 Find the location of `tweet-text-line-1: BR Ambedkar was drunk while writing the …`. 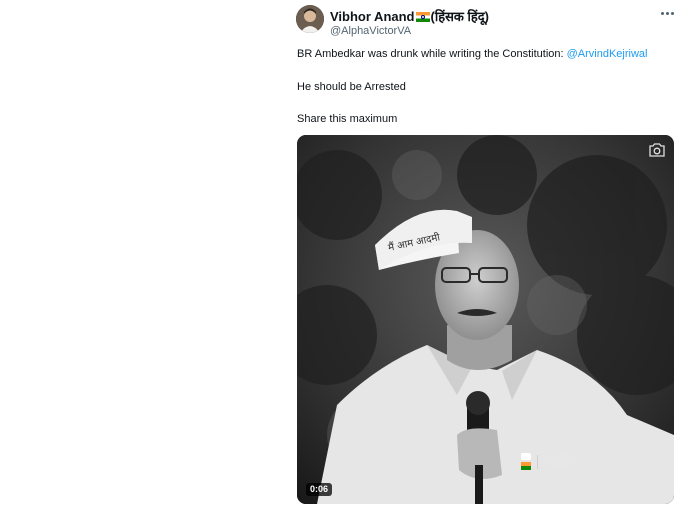

tweet-text-line-1: BR Ambedkar was drunk while writing the … is located at coordinates (472, 54).